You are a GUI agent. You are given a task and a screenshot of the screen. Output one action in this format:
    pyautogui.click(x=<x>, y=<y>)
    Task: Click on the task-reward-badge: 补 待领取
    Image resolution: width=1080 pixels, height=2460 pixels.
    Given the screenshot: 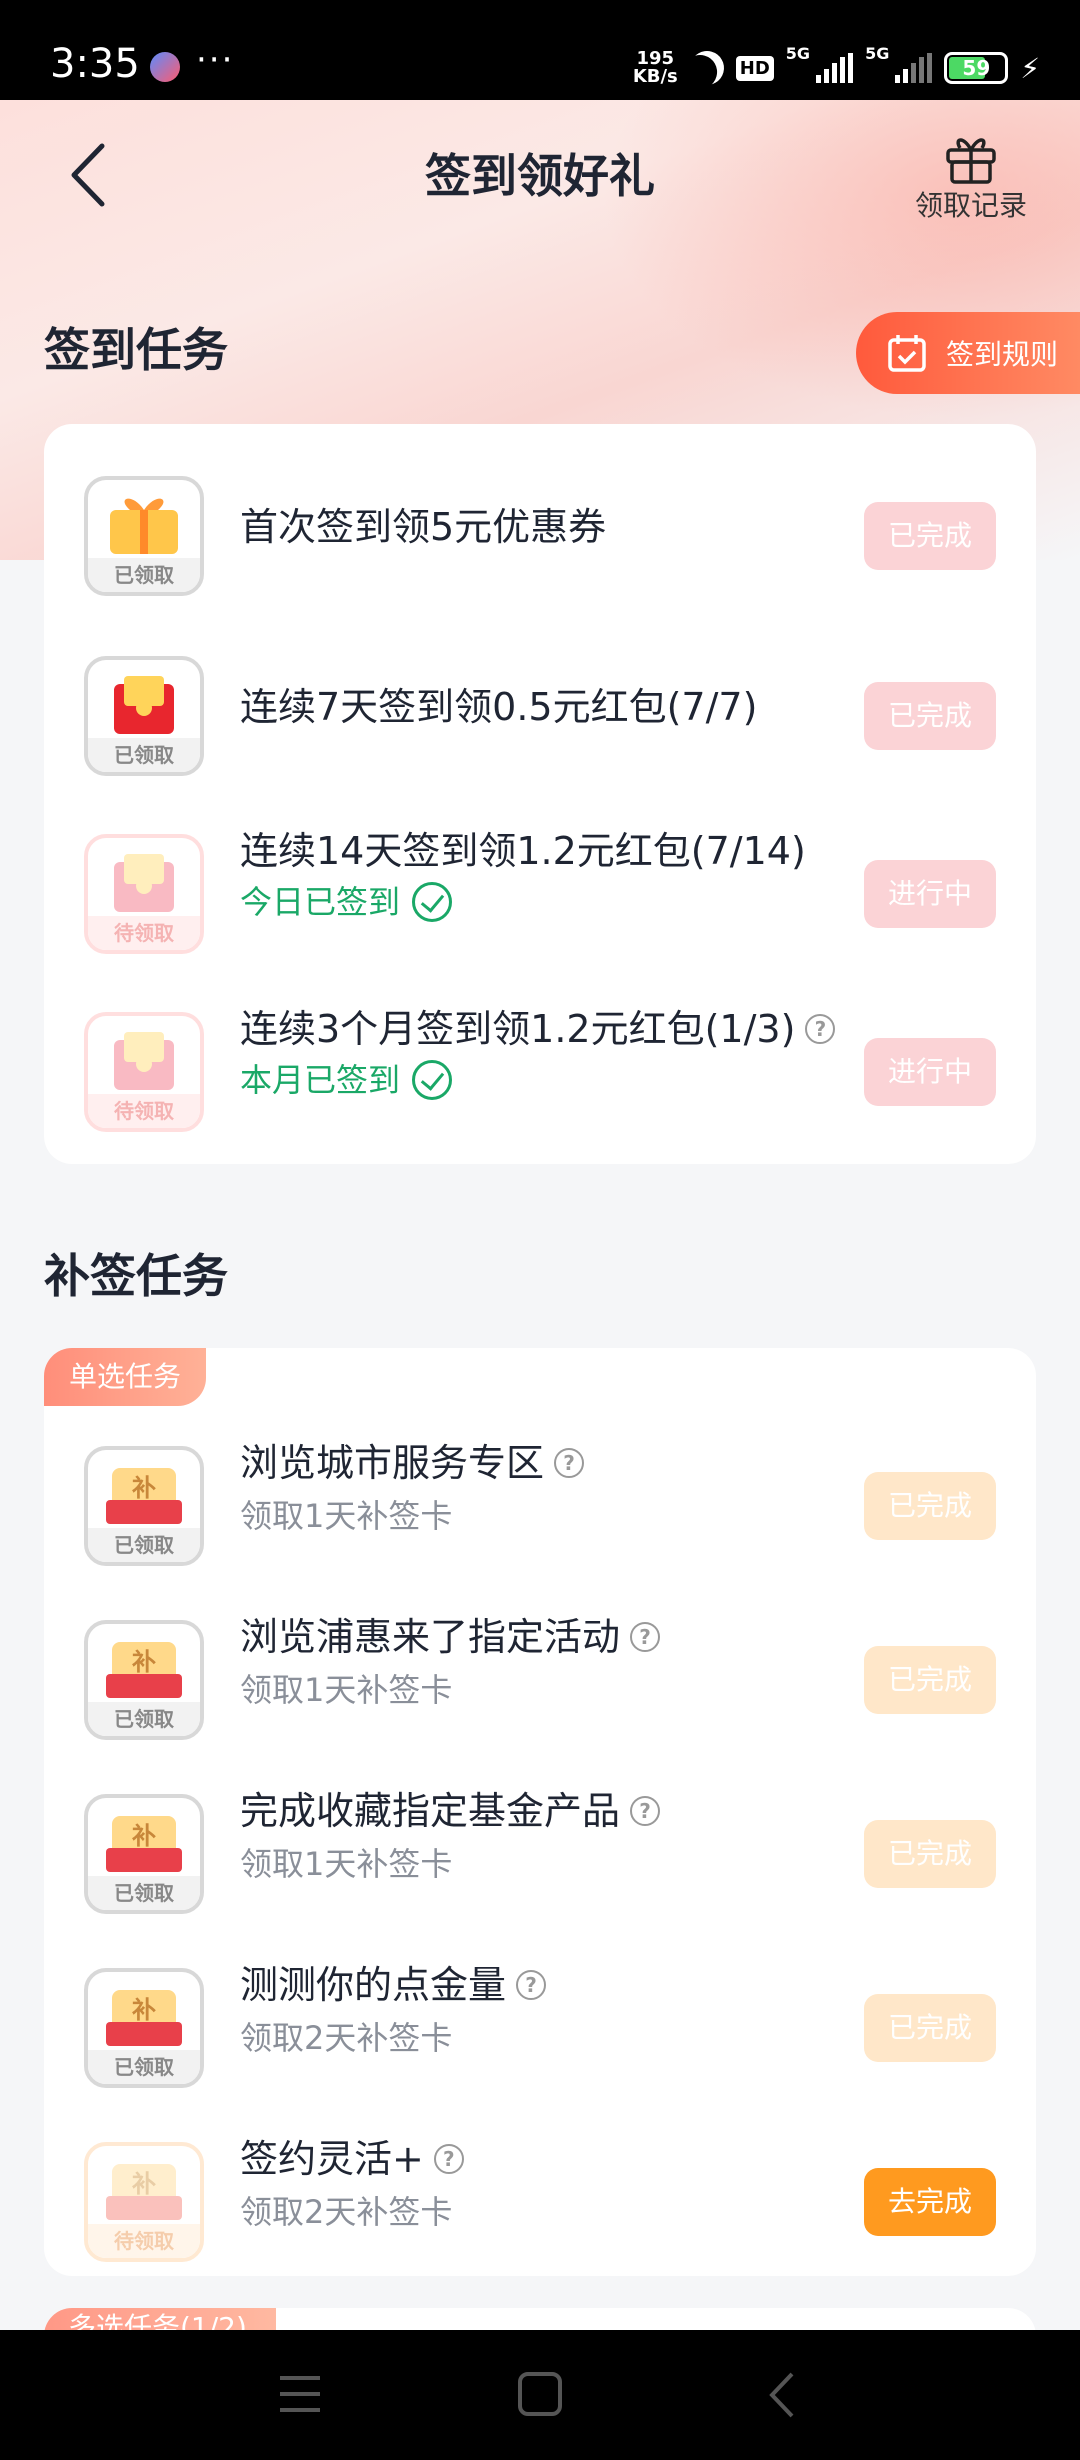 What is the action you would take?
    pyautogui.click(x=144, y=2202)
    